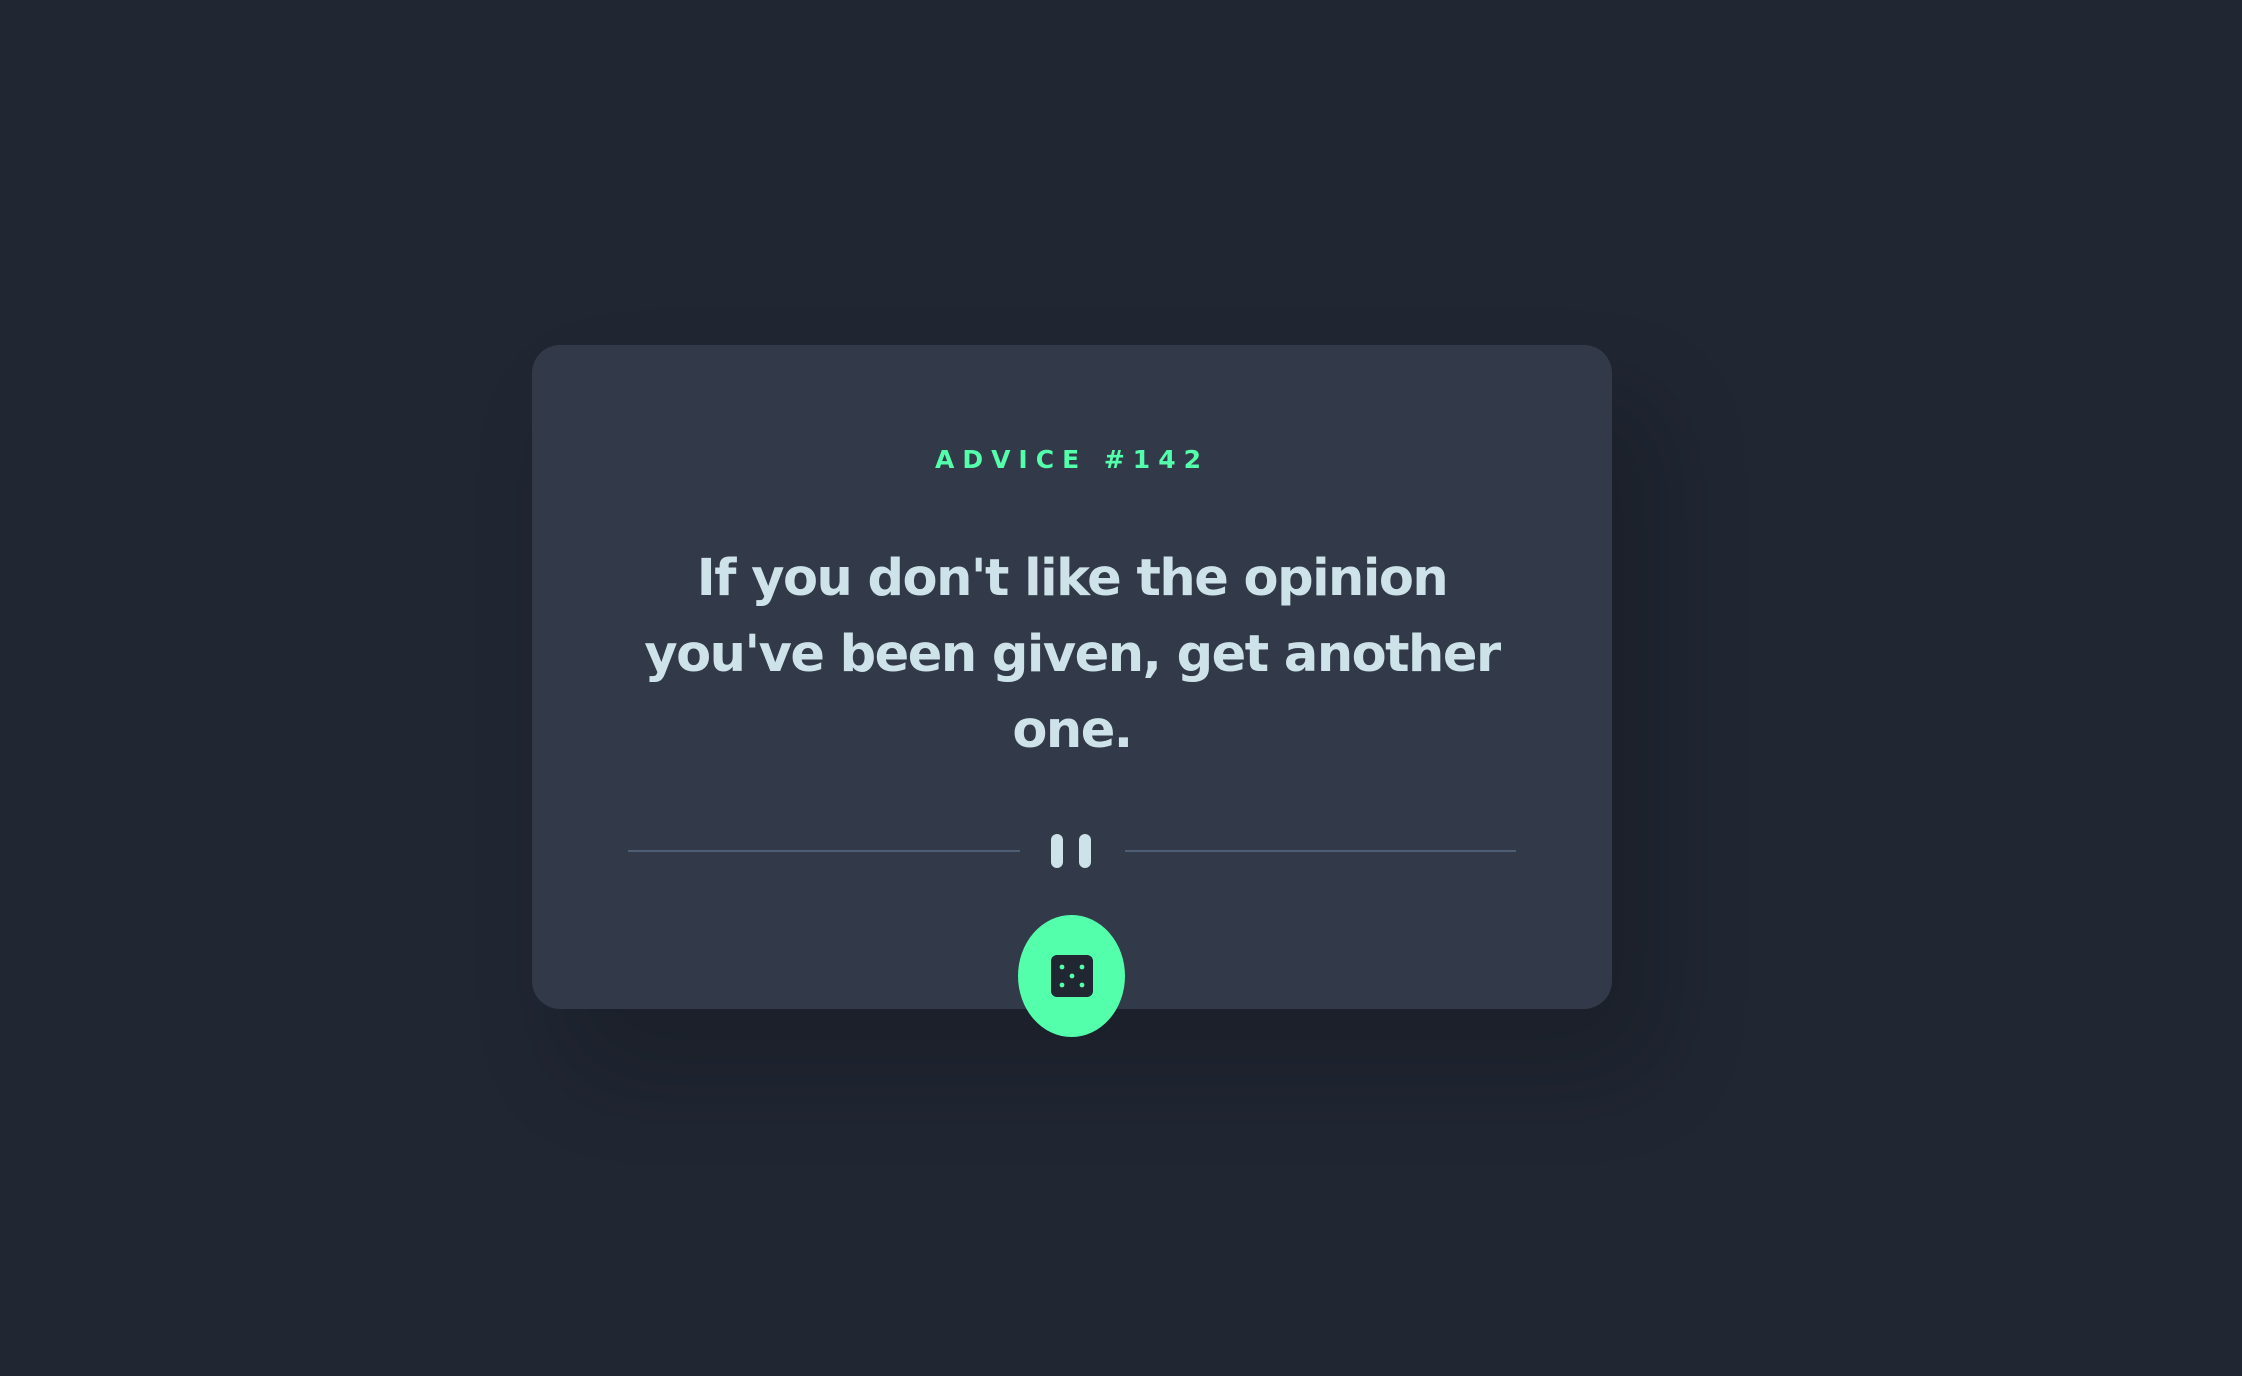 This screenshot has height=1376, width=2242. What do you see at coordinates (824, 851) in the screenshot?
I see `divider-line-left` at bounding box center [824, 851].